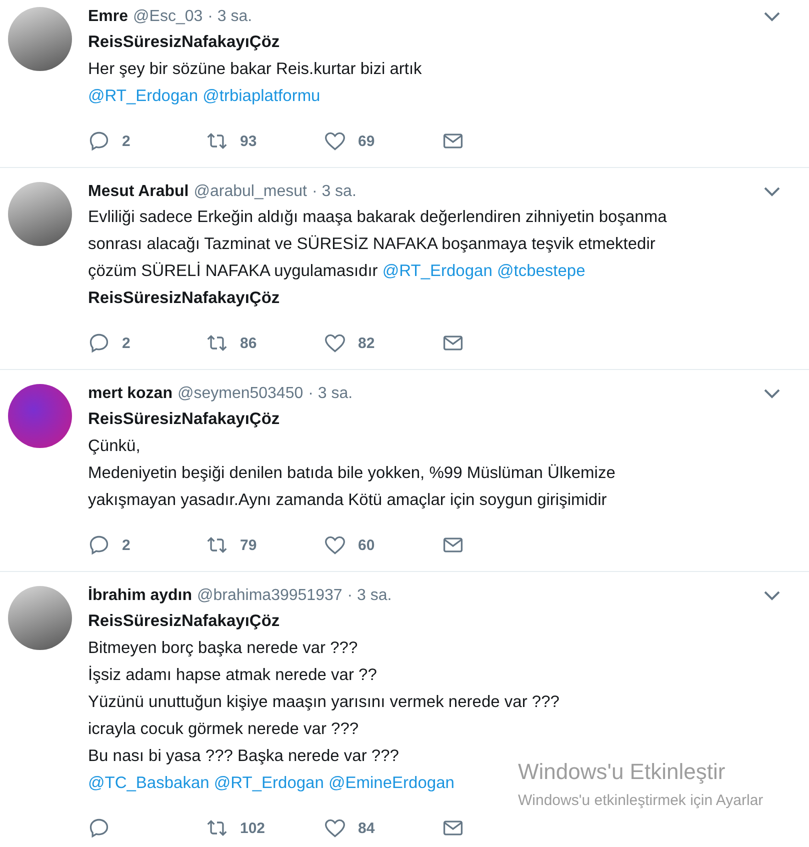  I want to click on user-handle: @seymen503450, so click(240, 394).